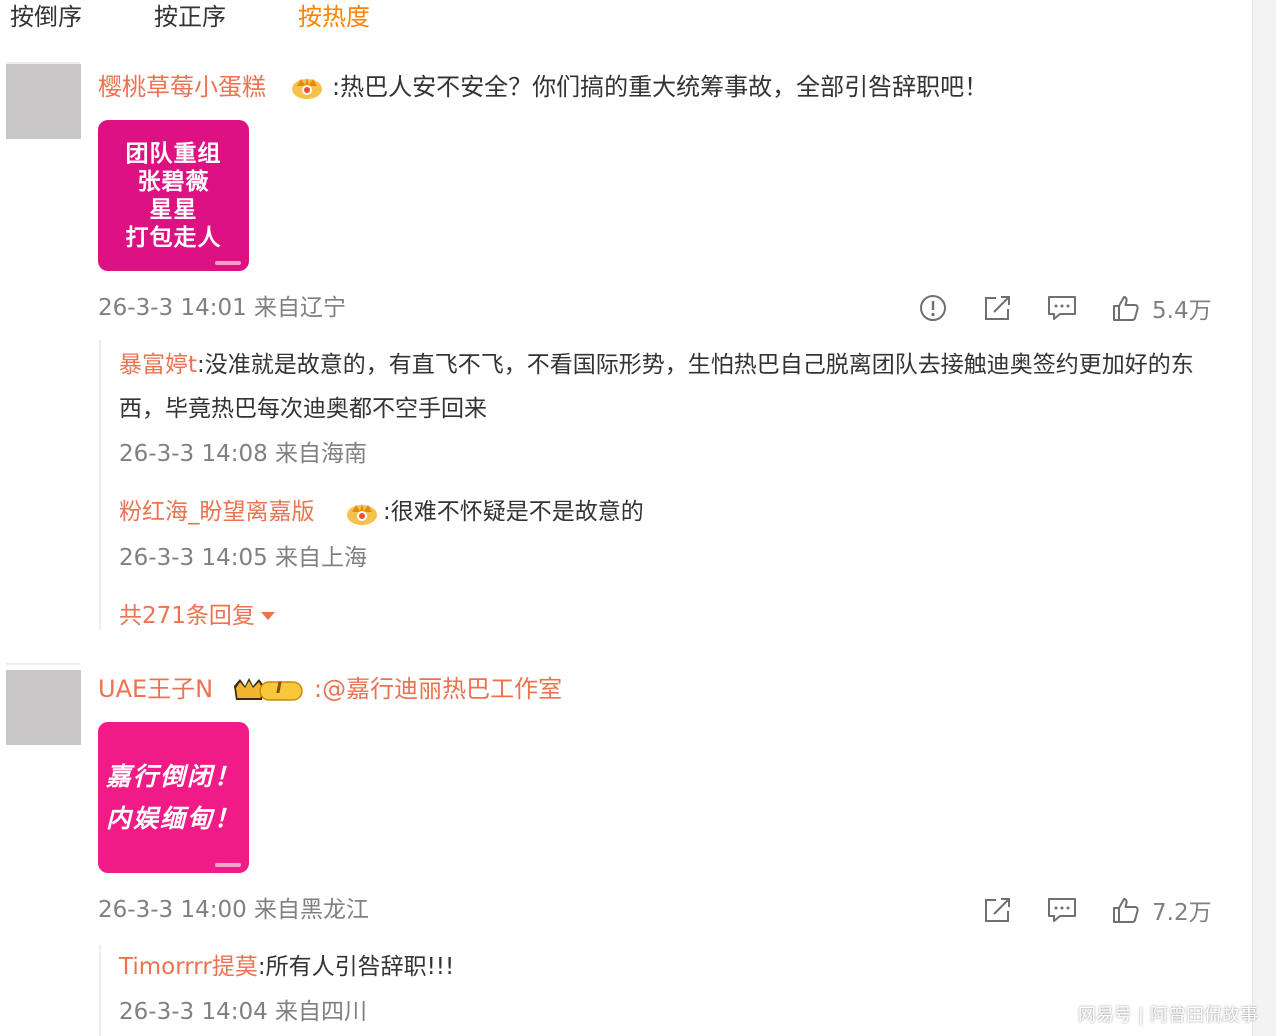 The height and width of the screenshot is (1036, 1276). Describe the element at coordinates (1182, 311) in the screenshot. I see `like-count: 5.4万` at that location.